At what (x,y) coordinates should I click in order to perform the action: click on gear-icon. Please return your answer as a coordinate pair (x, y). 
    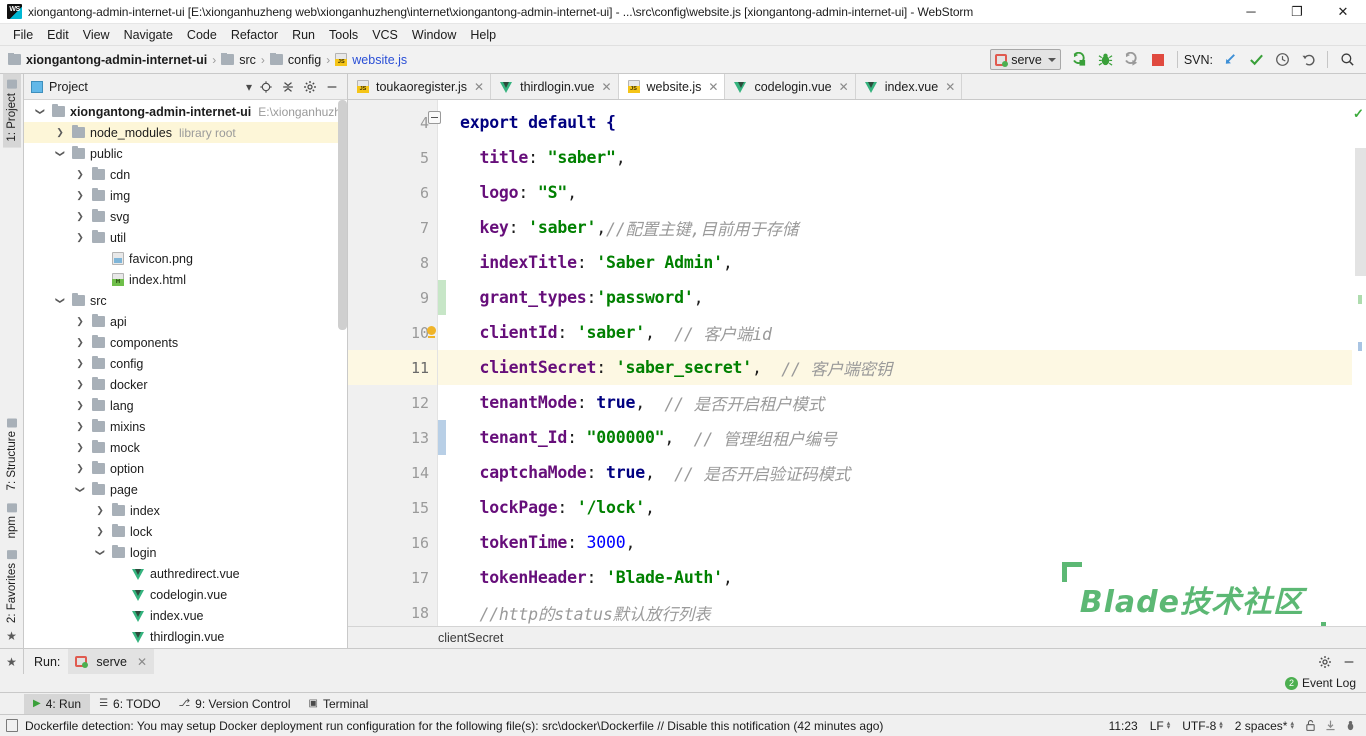
    Looking at the image, I should click on (310, 87).